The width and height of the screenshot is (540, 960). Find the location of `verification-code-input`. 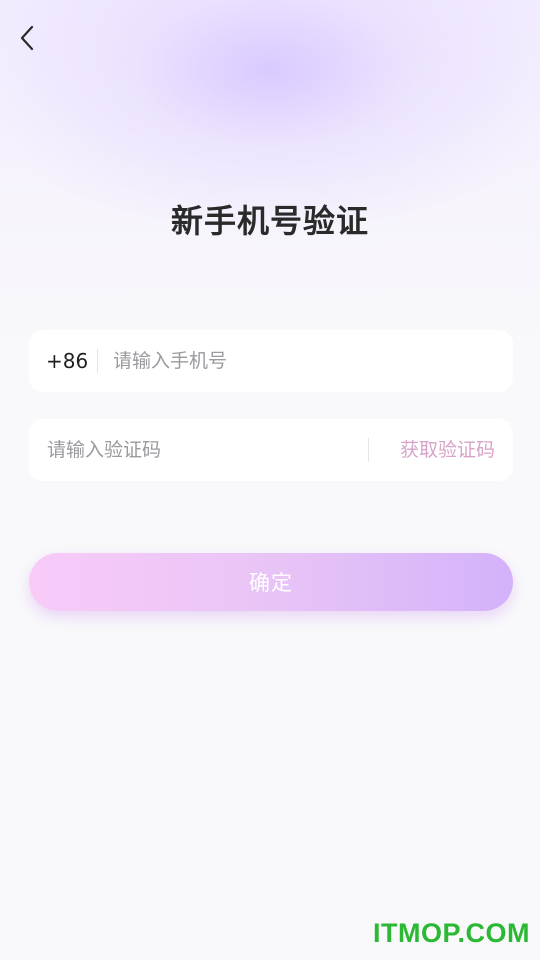

verification-code-input is located at coordinates (197, 450).